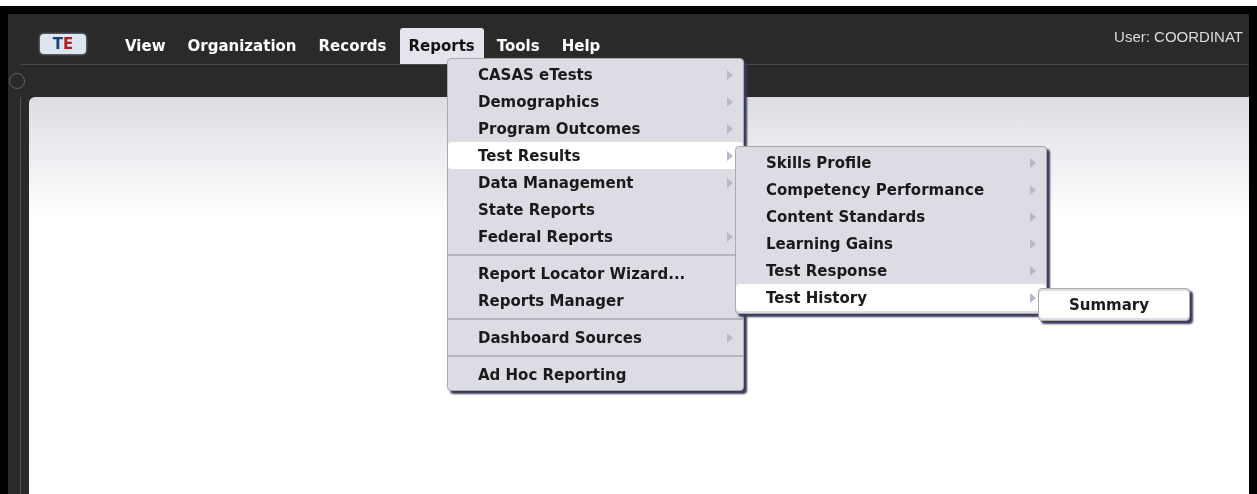 Image resolution: width=1257 pixels, height=494 pixels. Describe the element at coordinates (595, 155) in the screenshot. I see `menu-item: Test Results` at that location.